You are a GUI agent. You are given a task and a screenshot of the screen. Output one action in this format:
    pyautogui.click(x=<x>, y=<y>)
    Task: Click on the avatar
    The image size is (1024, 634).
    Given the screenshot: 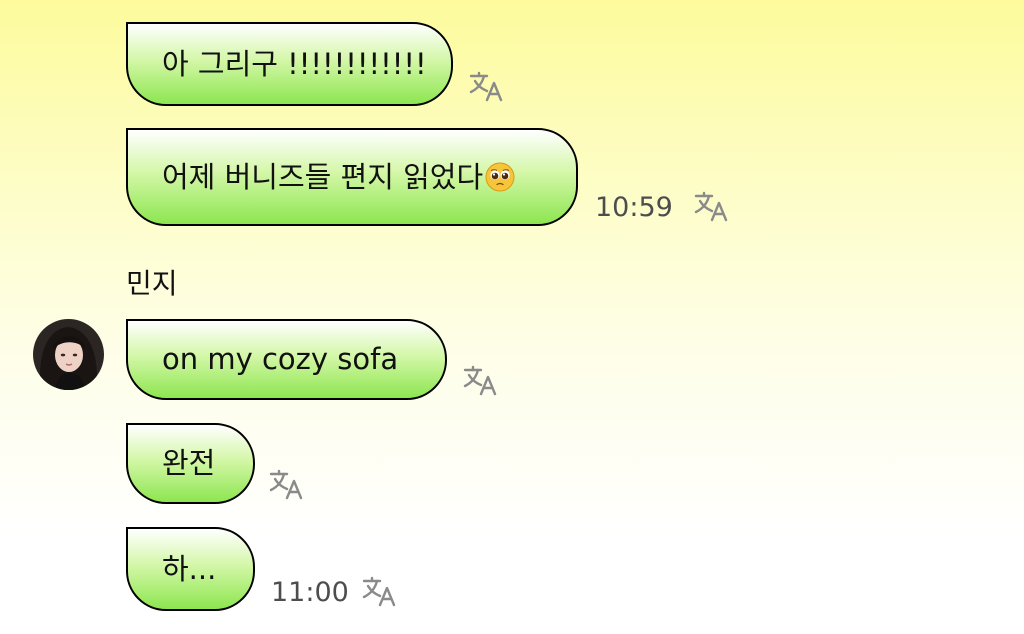 What is the action you would take?
    pyautogui.click(x=68, y=354)
    